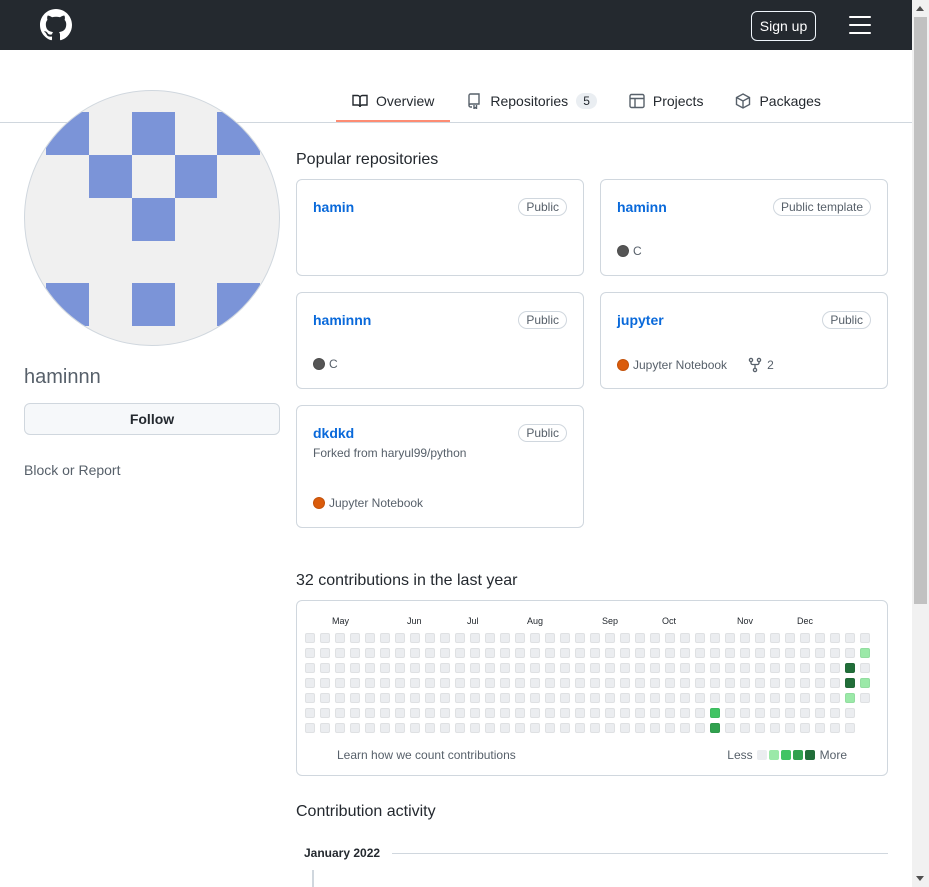  What do you see at coordinates (152, 419) in the screenshot?
I see `follow-button: Follow` at bounding box center [152, 419].